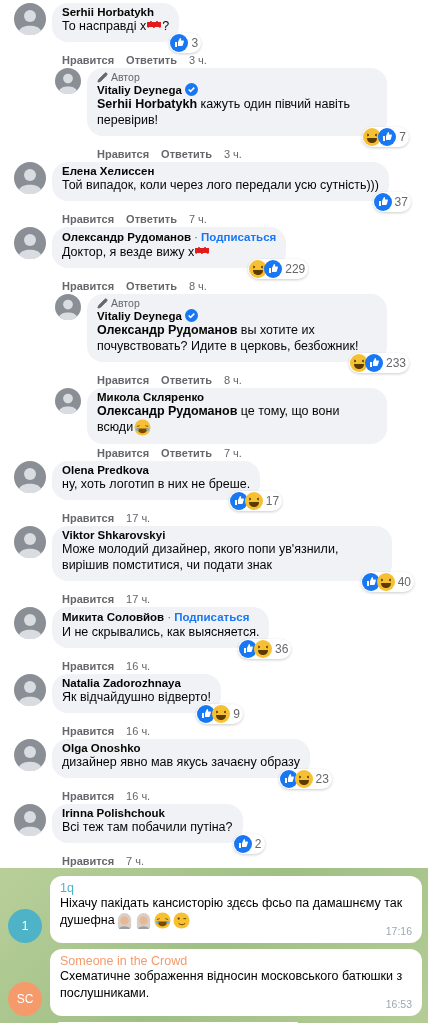  What do you see at coordinates (113, 813) in the screenshot?
I see `commenter-name: Irinna Polishchouk` at bounding box center [113, 813].